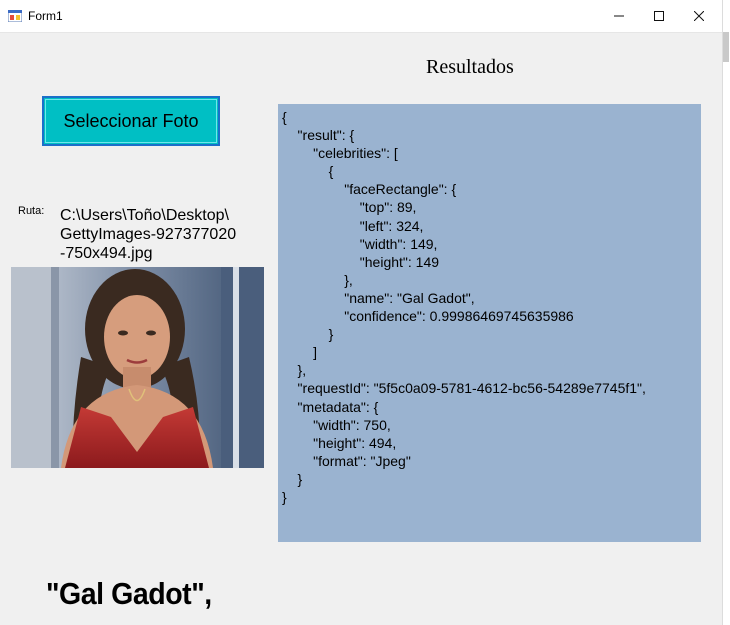 This screenshot has width=730, height=625. What do you see at coordinates (131, 121) in the screenshot?
I see `select-photo-button: Seleccionar Foto` at bounding box center [131, 121].